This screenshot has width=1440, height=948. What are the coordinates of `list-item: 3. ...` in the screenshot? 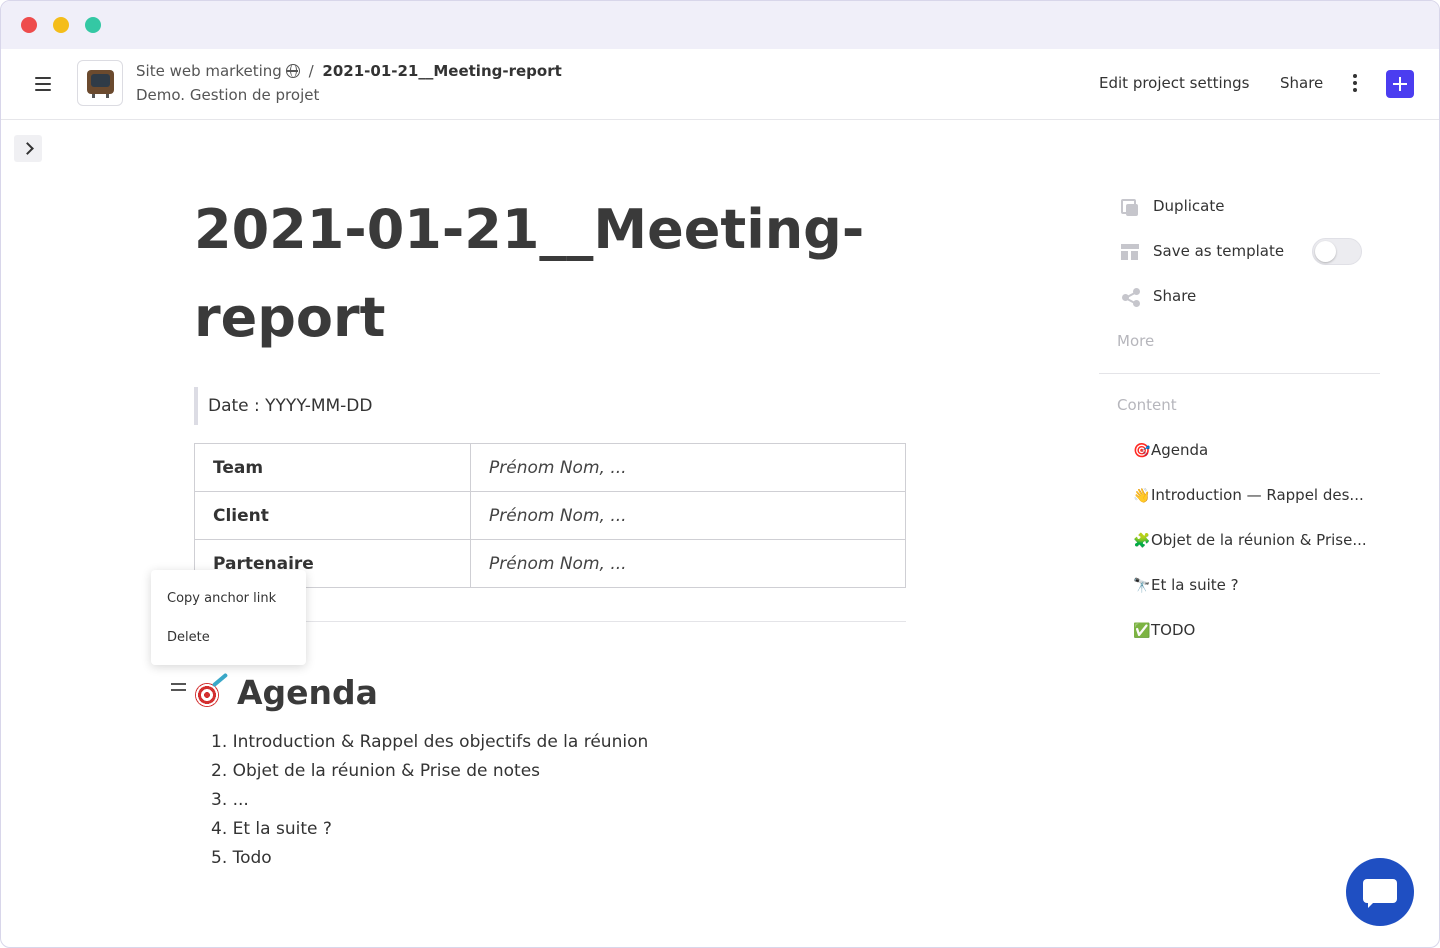 It's located at (429, 800).